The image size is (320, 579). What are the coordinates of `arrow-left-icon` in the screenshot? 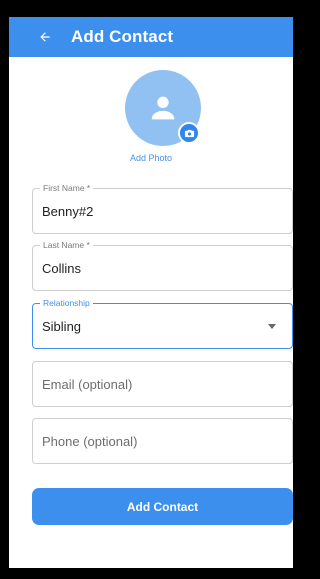 It's located at (45, 37).